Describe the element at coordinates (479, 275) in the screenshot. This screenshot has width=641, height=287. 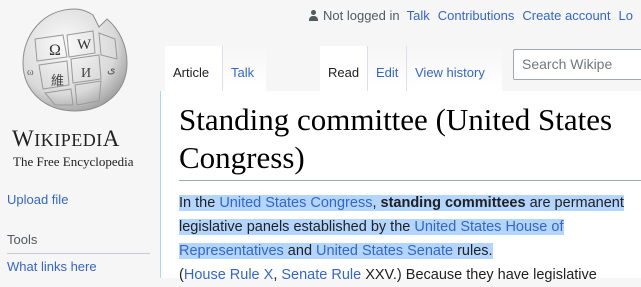
I see `text-span: XXV.) Because they have legislative` at that location.